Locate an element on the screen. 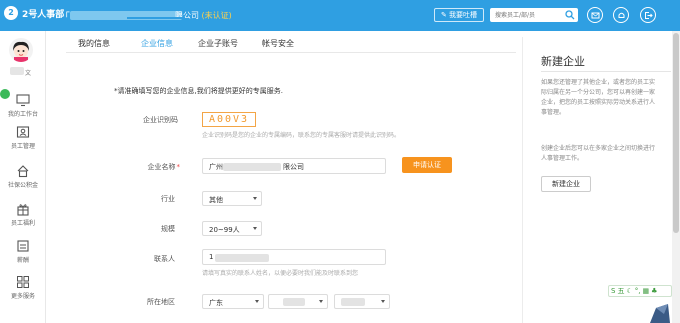  logo-mark-icon: 2 is located at coordinates (11, 13).